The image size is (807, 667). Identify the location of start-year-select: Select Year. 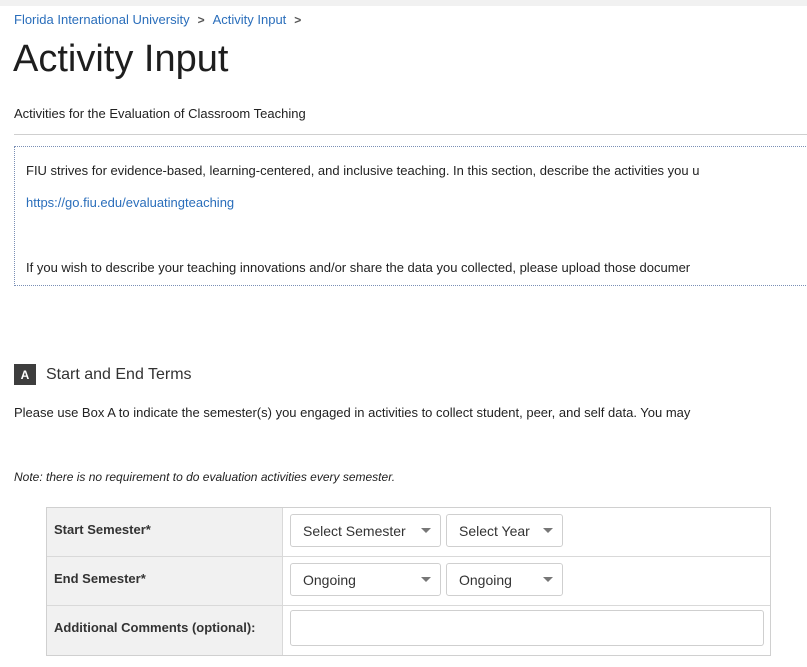
(504, 530).